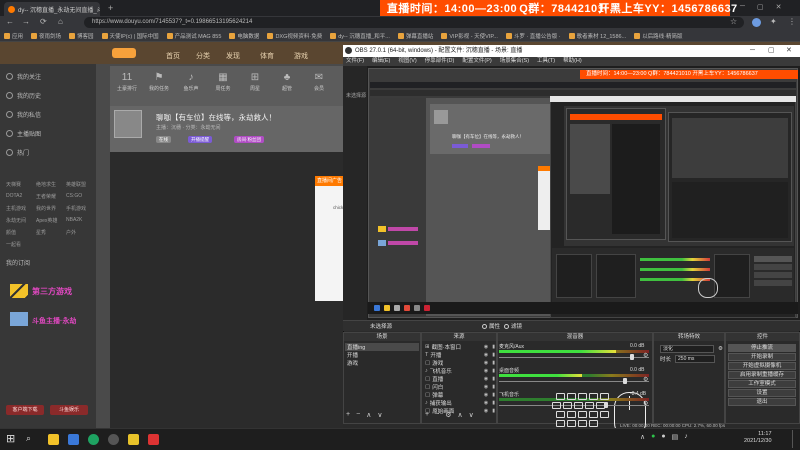 This screenshot has height=450, width=800. Describe the element at coordinates (76, 184) in the screenshot. I see `sidebar-category-link: 英雄联盟` at that location.